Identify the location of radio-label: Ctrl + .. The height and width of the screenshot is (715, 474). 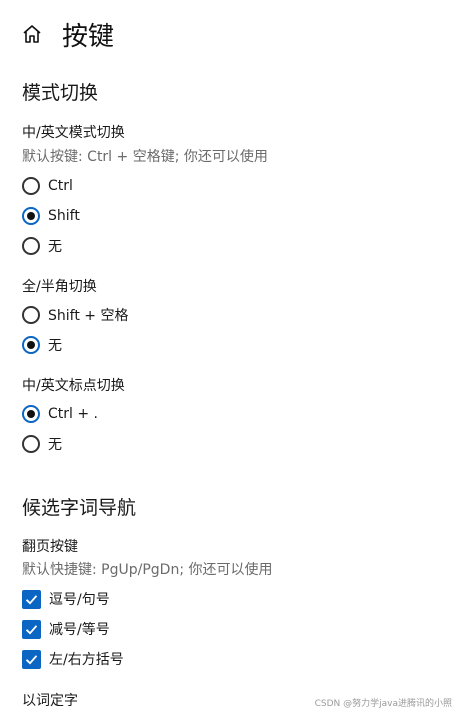
(73, 414).